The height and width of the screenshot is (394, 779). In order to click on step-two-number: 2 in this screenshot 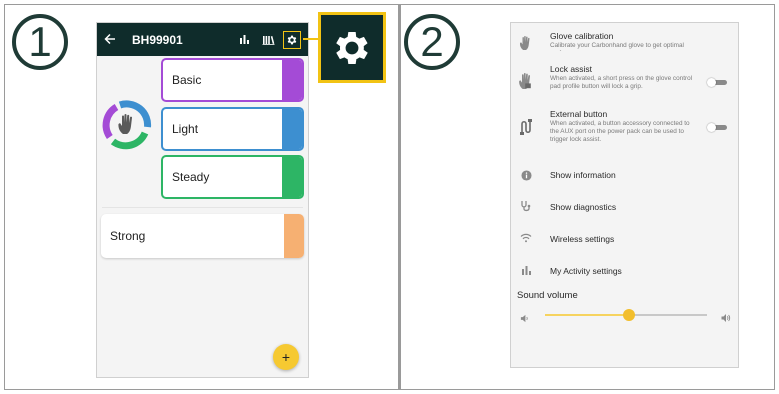, I will do `click(432, 41)`.